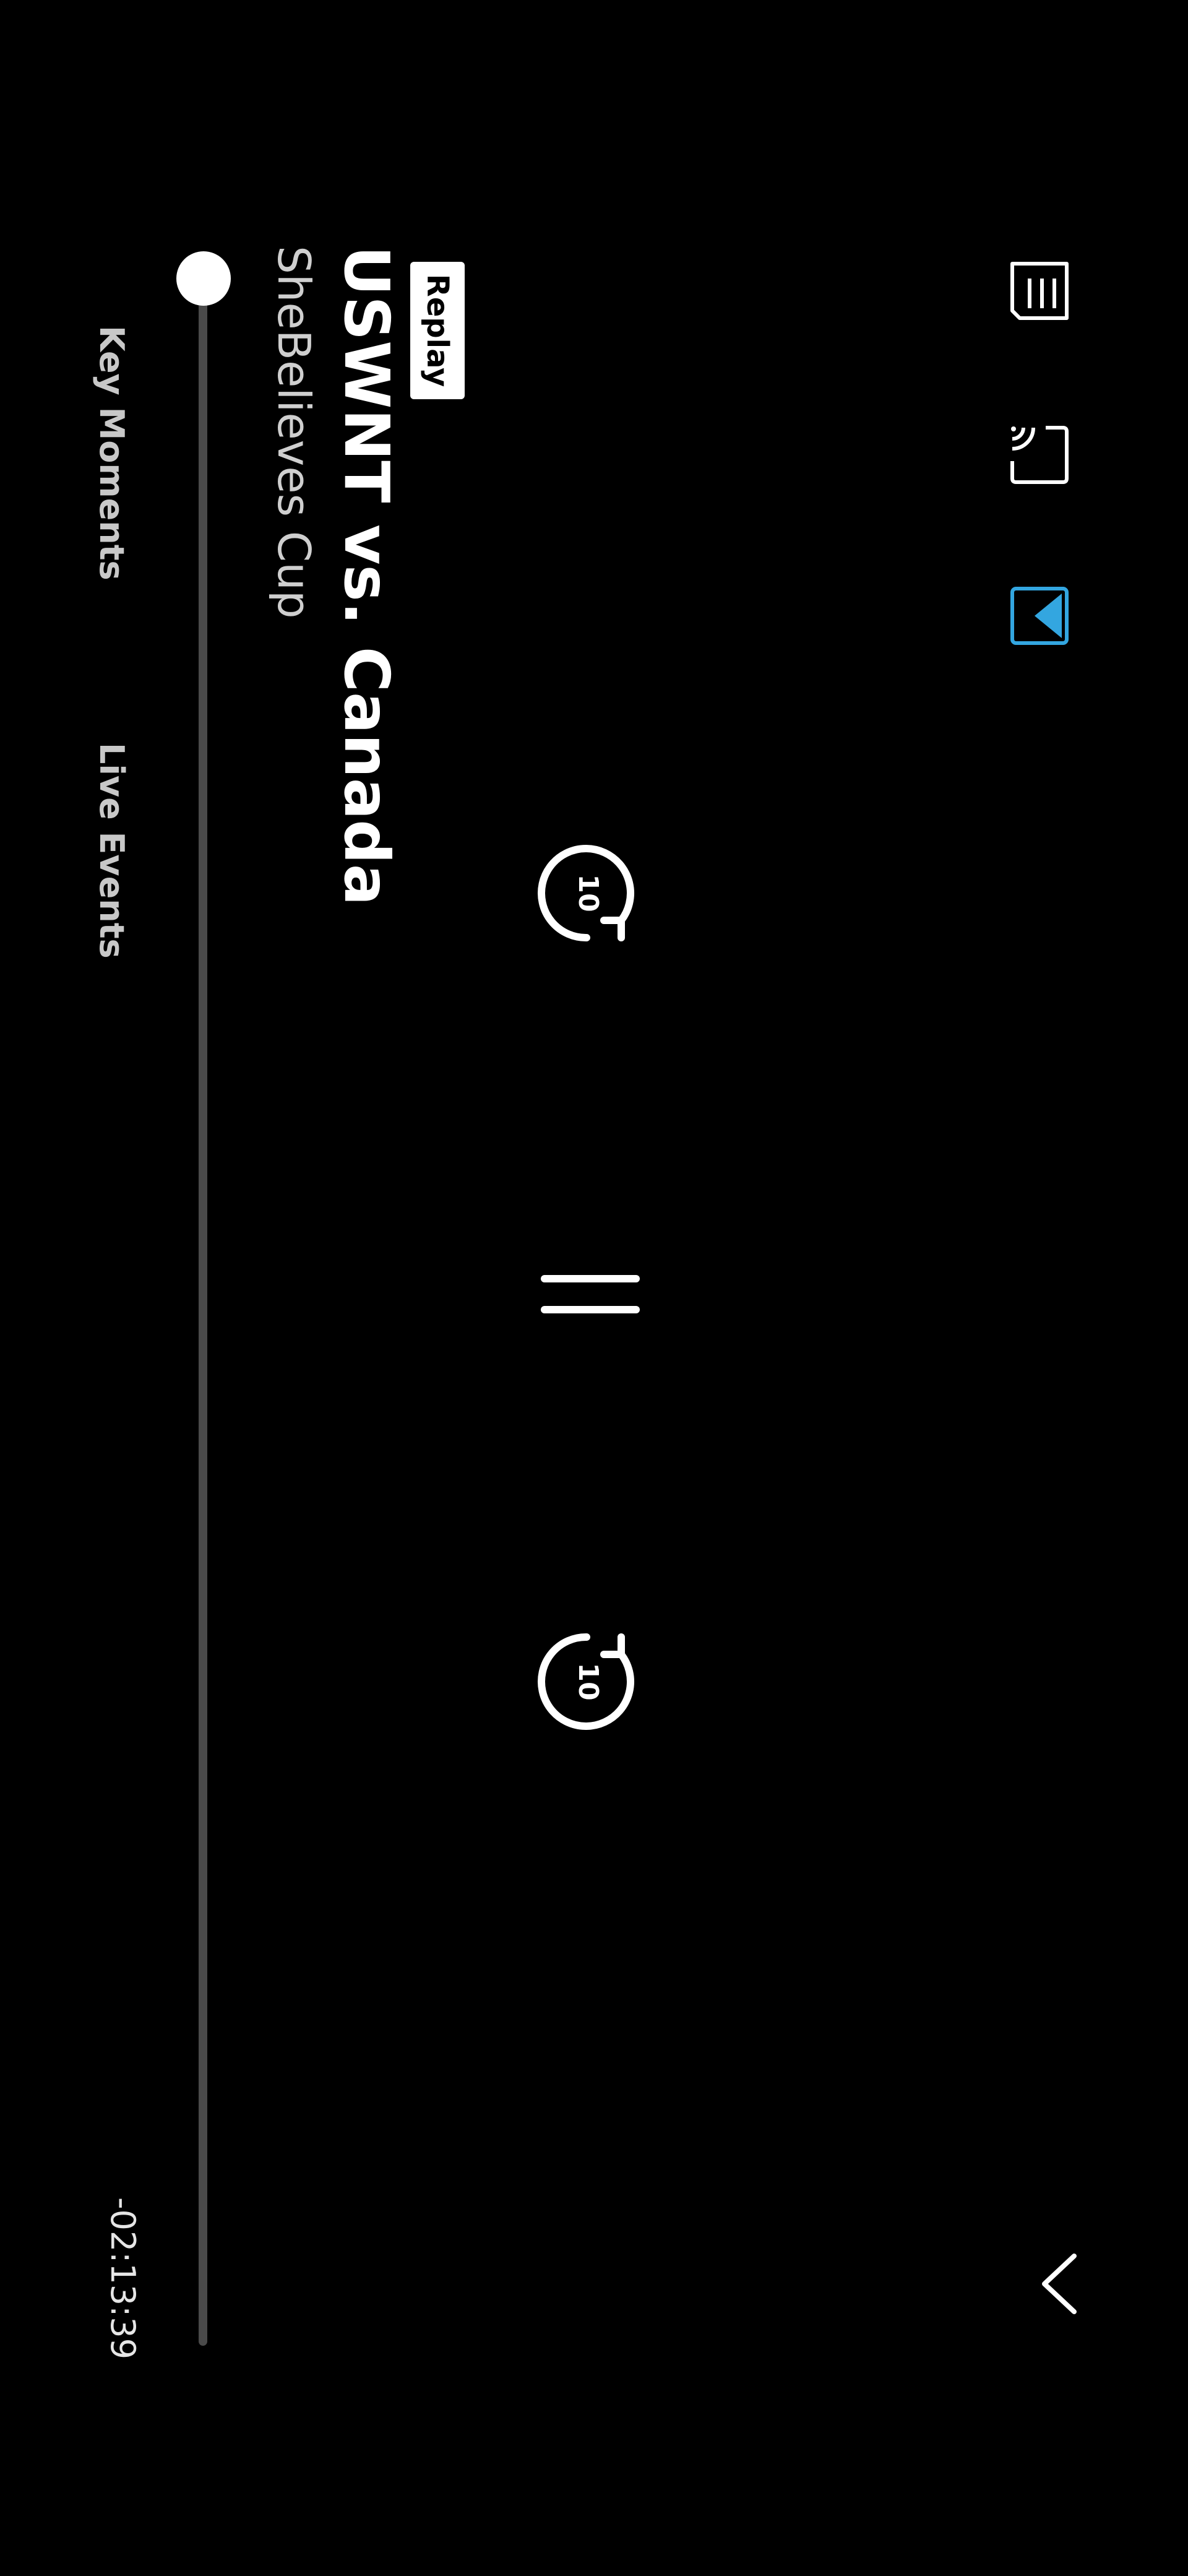 The width and height of the screenshot is (1188, 2576). I want to click on picture-in-picture-icon, so click(1039, 616).